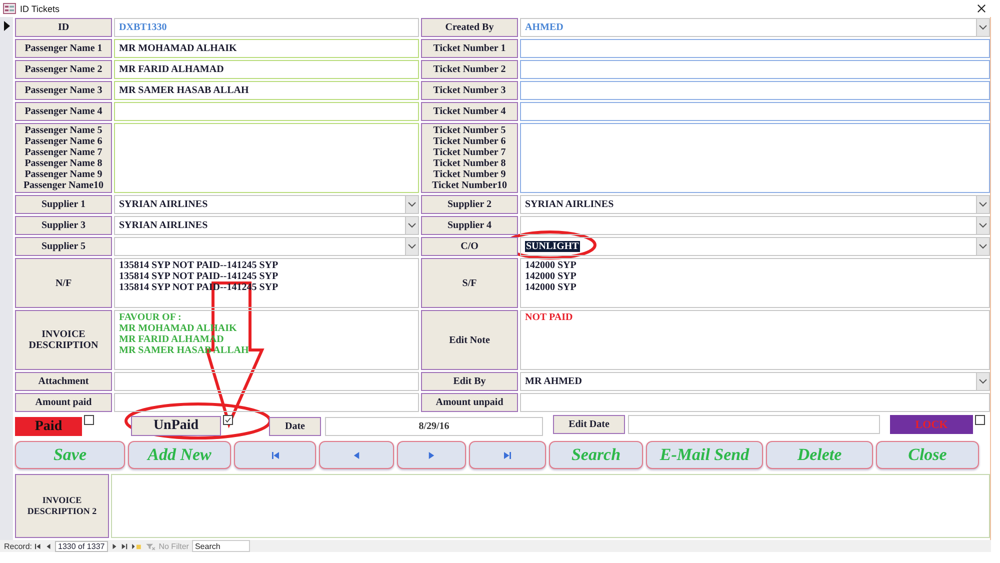 The width and height of the screenshot is (1000, 563). Describe the element at coordinates (469, 90) in the screenshot. I see `field-label: Ticket Number 3` at that location.